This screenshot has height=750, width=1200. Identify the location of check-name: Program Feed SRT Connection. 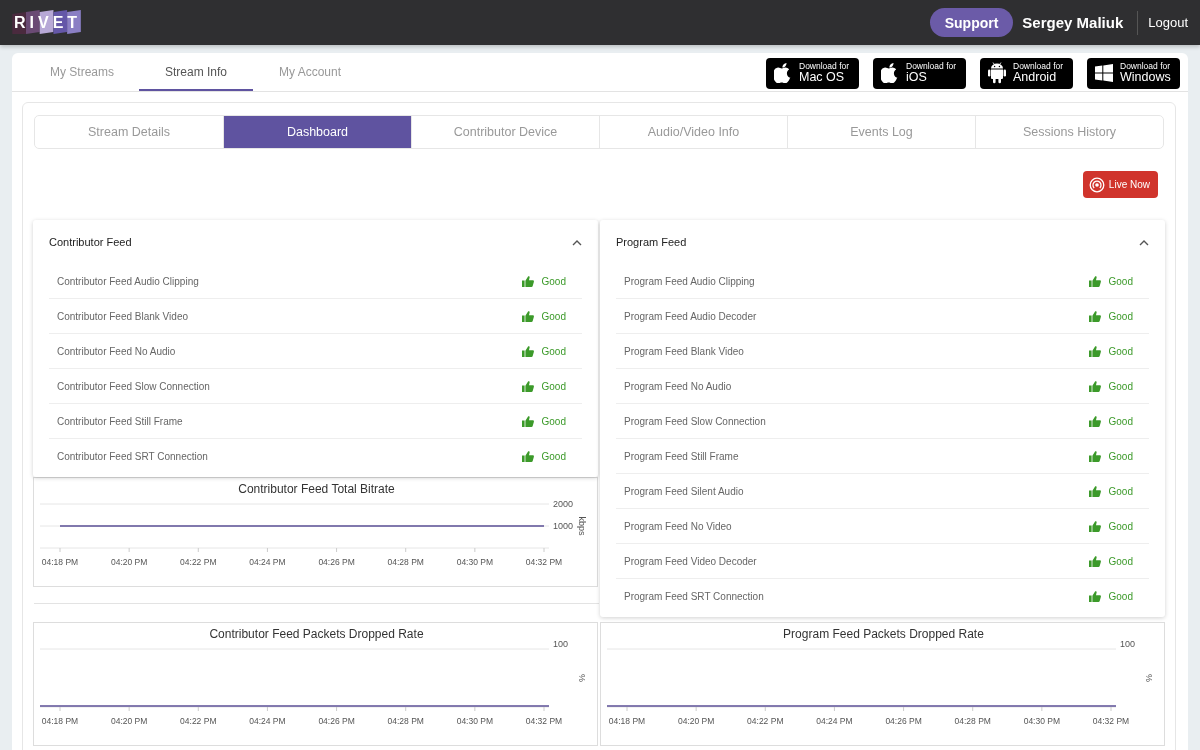
(694, 596).